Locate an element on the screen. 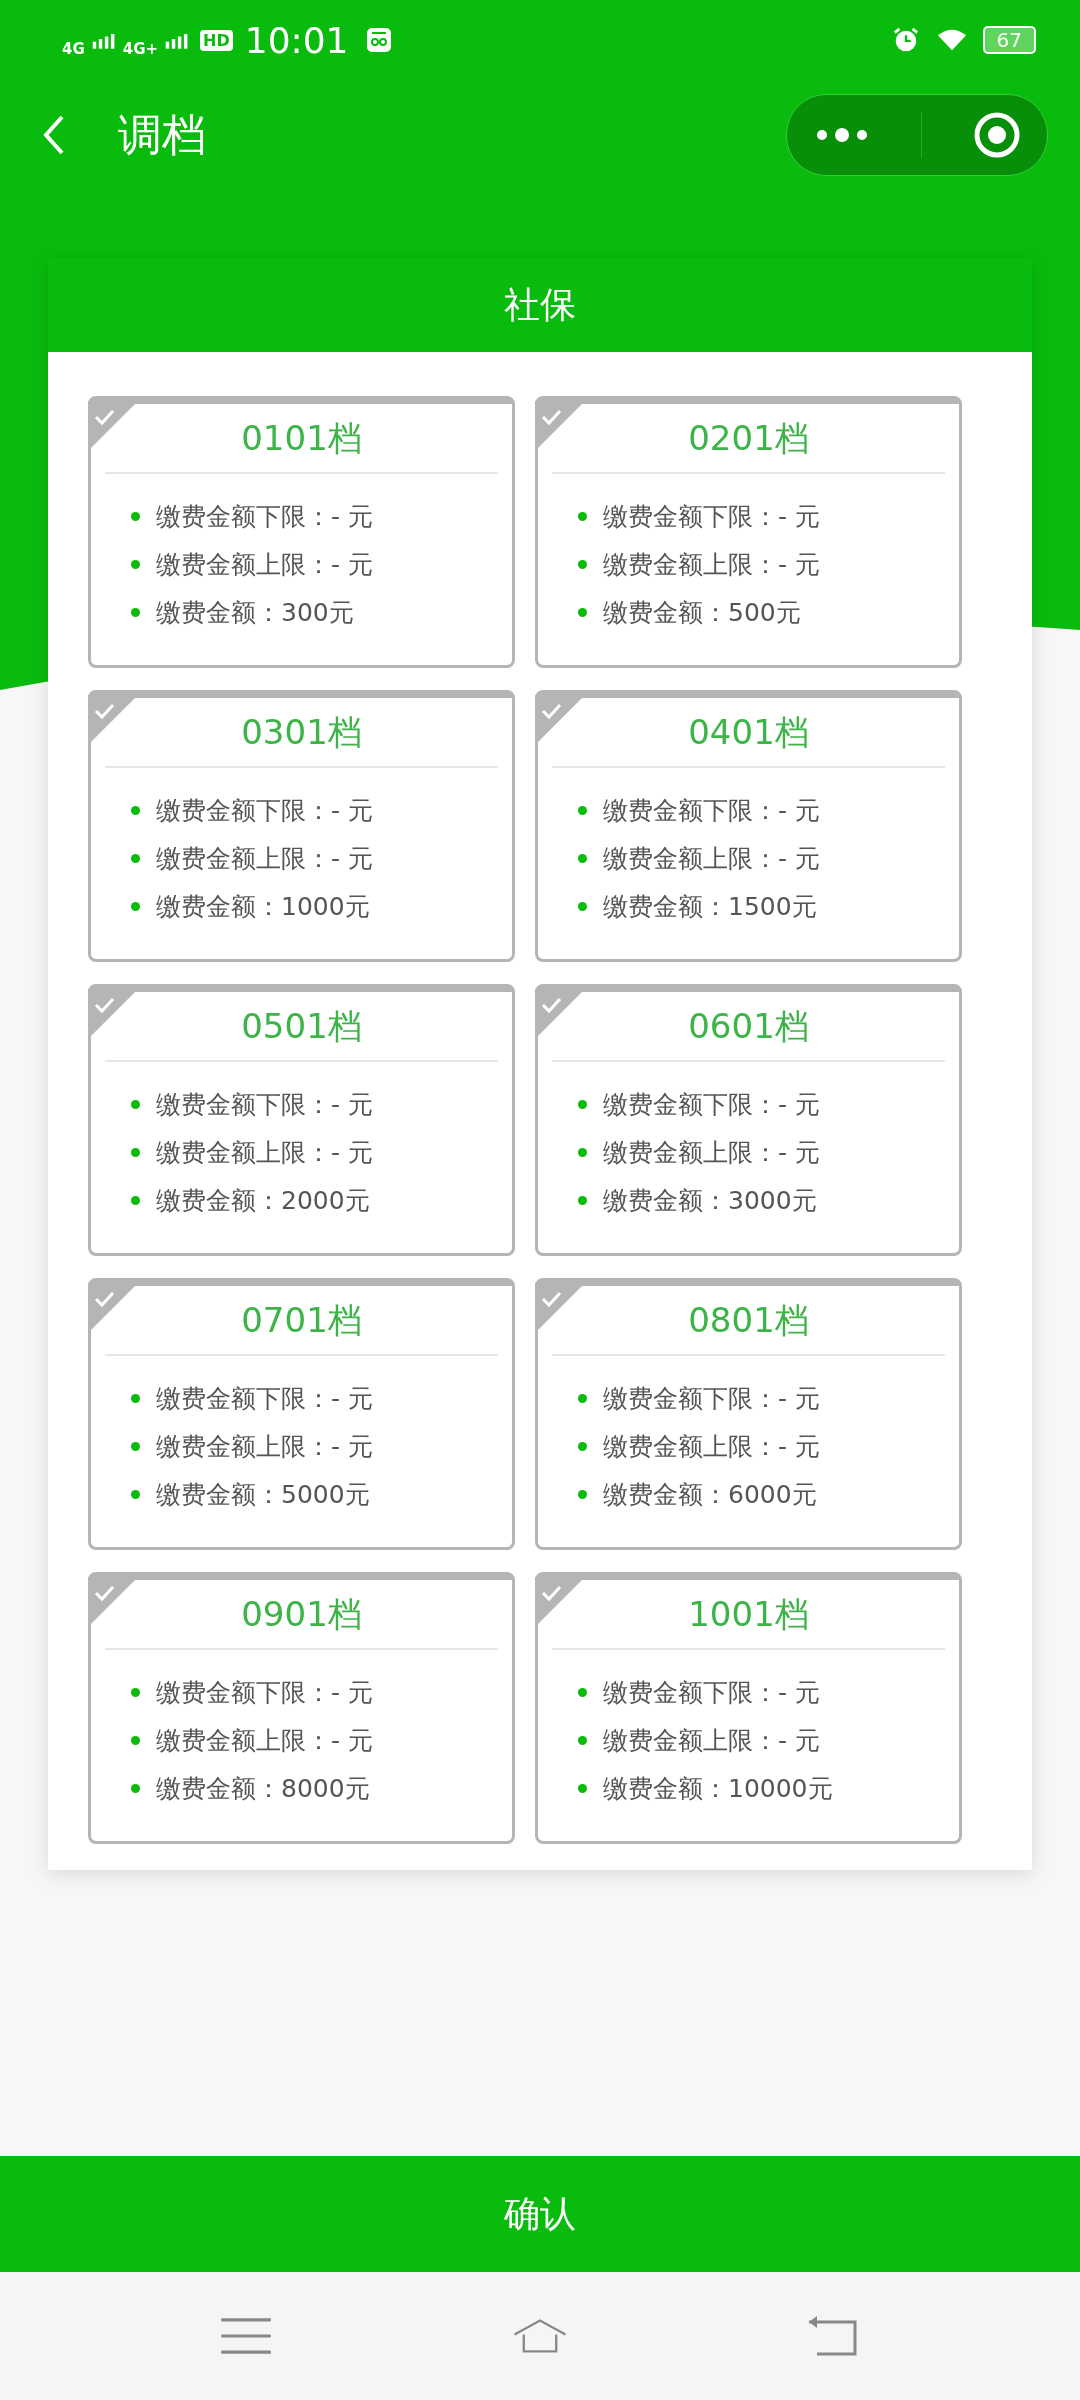 This screenshot has width=1080, height=2400. tier-card: 0601档 缴费金额下限：- 元 缴费金额上限：- 元 缴费金额：3000元 is located at coordinates (748, 1120).